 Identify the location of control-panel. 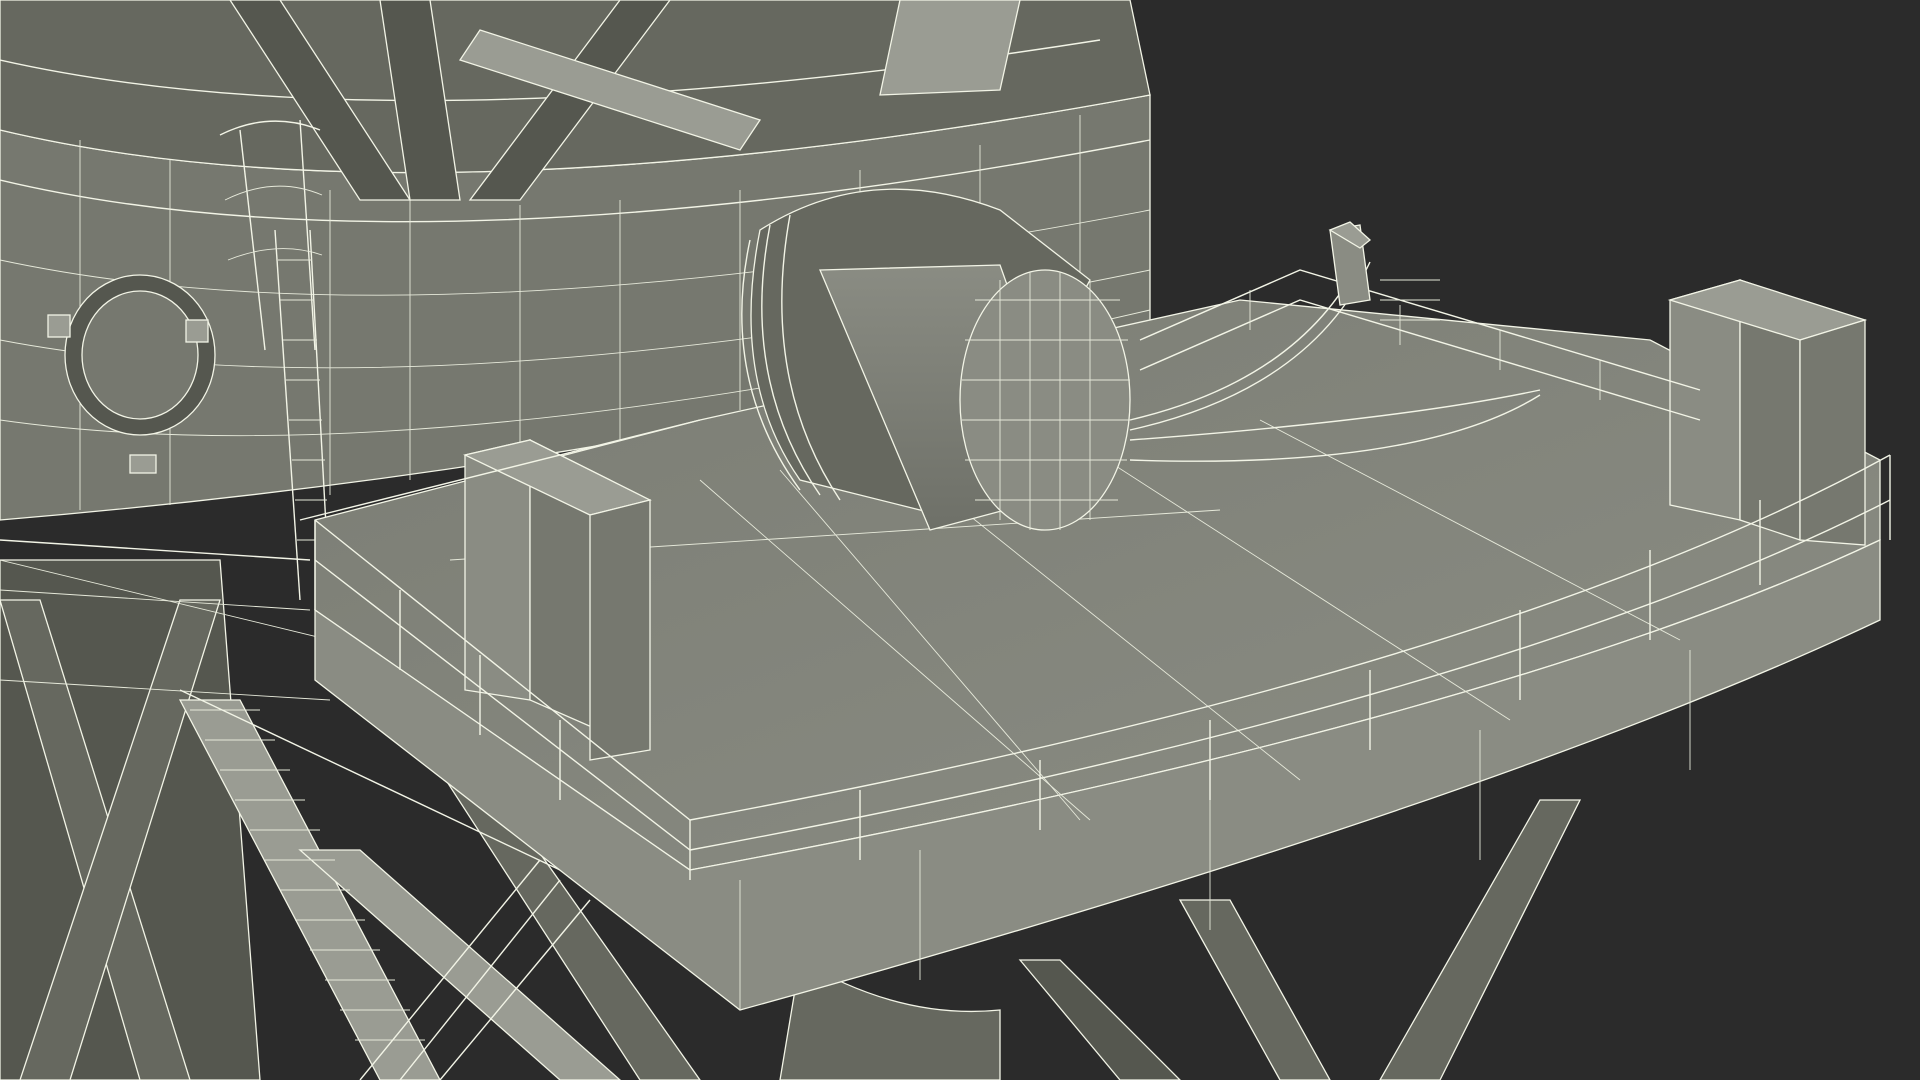
(1384, 271).